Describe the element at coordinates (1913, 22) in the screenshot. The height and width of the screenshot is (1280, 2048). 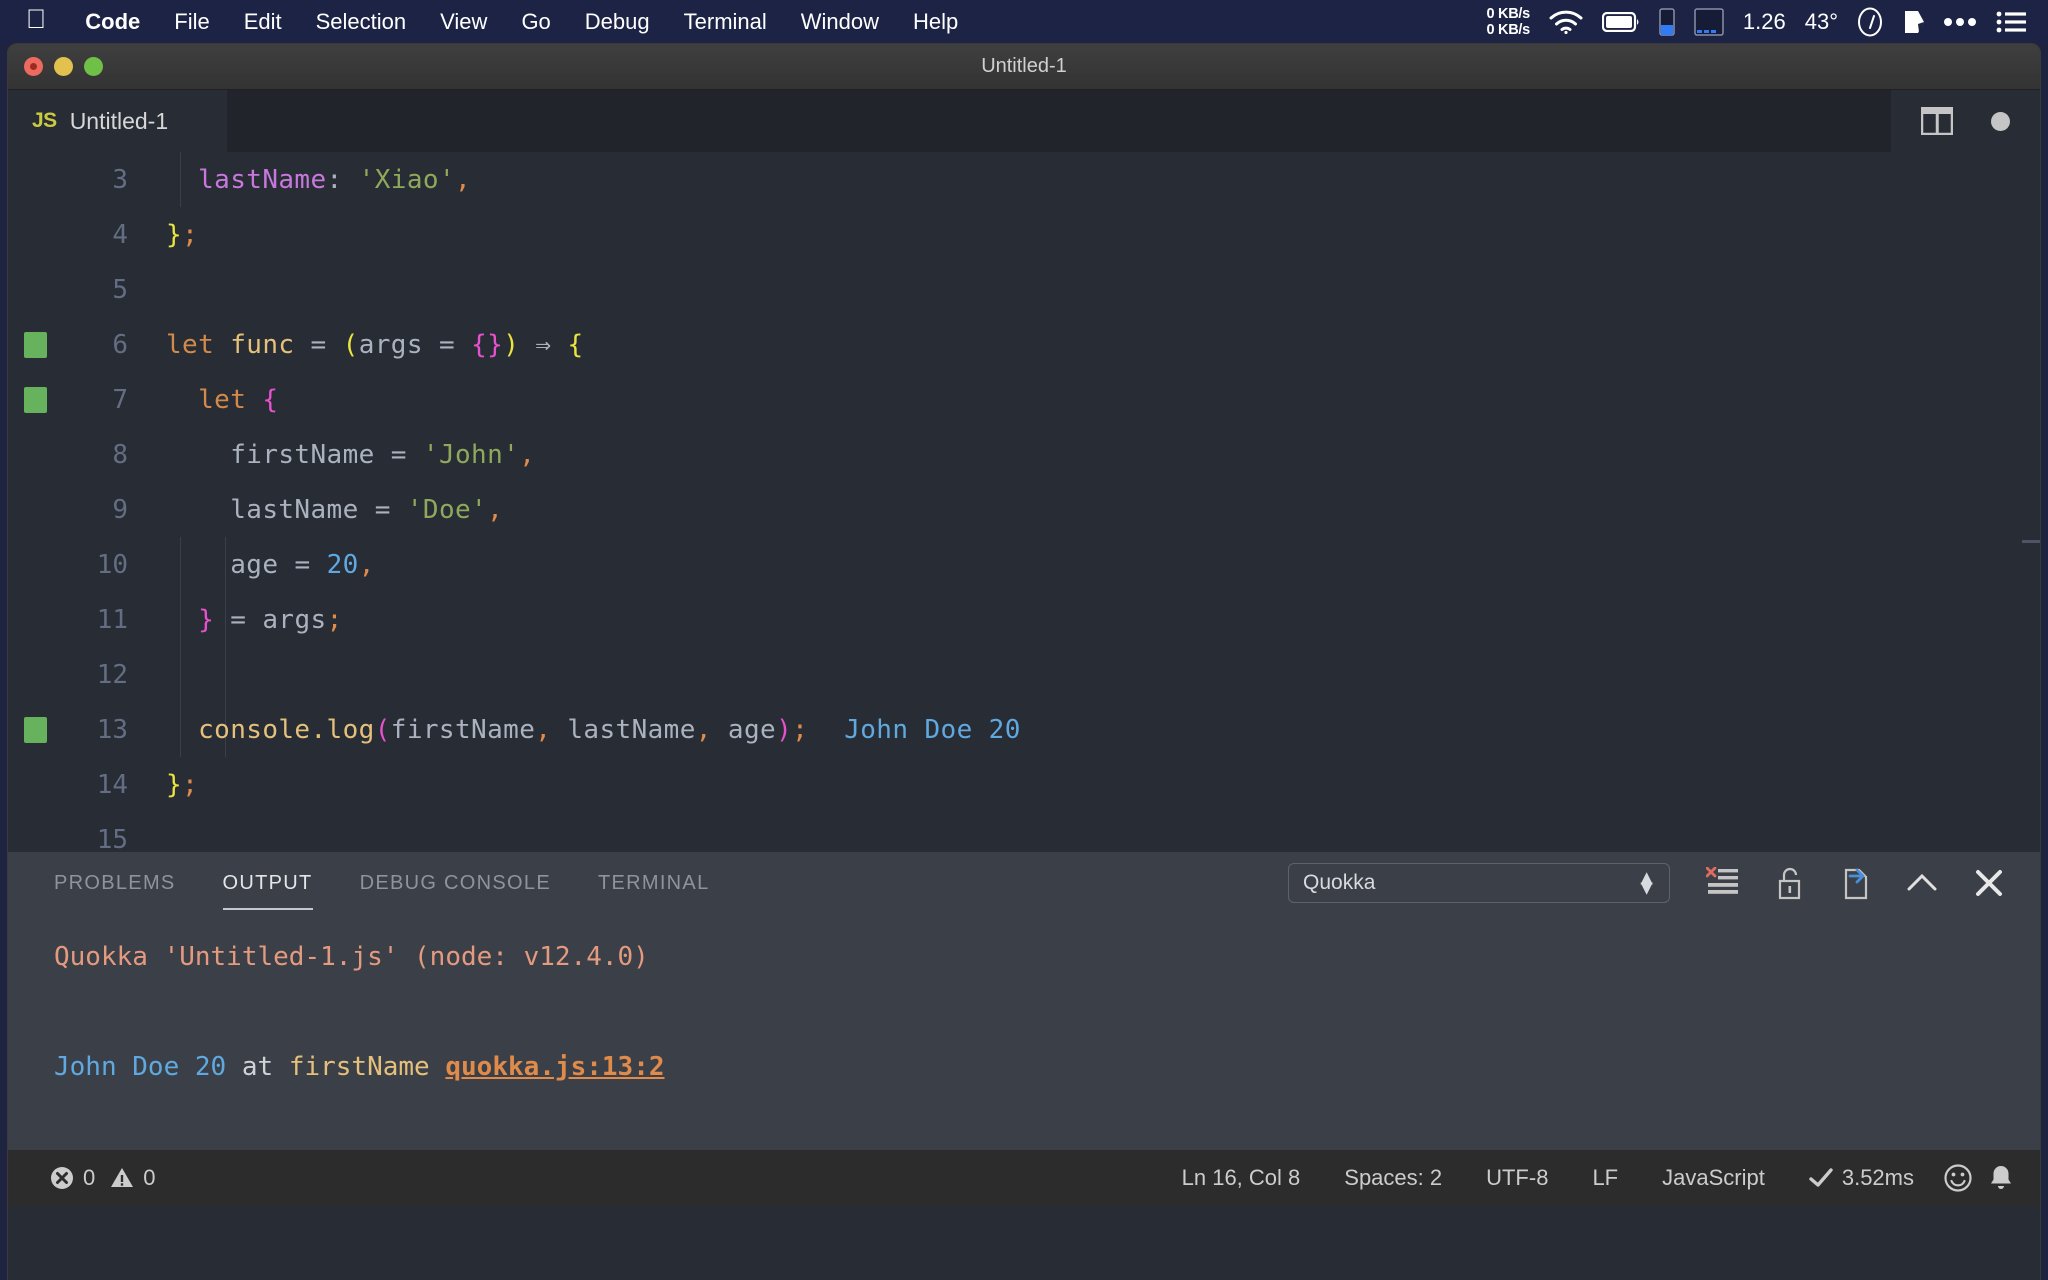
I see `dropbox-icon` at that location.